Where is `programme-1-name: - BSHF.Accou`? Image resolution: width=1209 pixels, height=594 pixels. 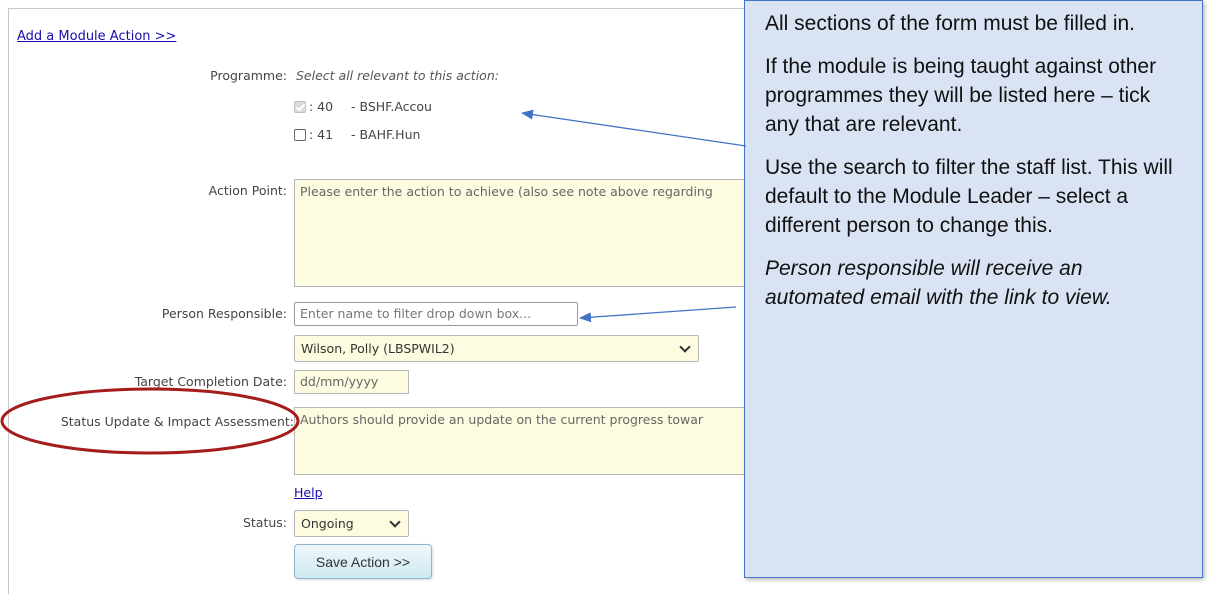 programme-1-name: - BSHF.Accou is located at coordinates (391, 106).